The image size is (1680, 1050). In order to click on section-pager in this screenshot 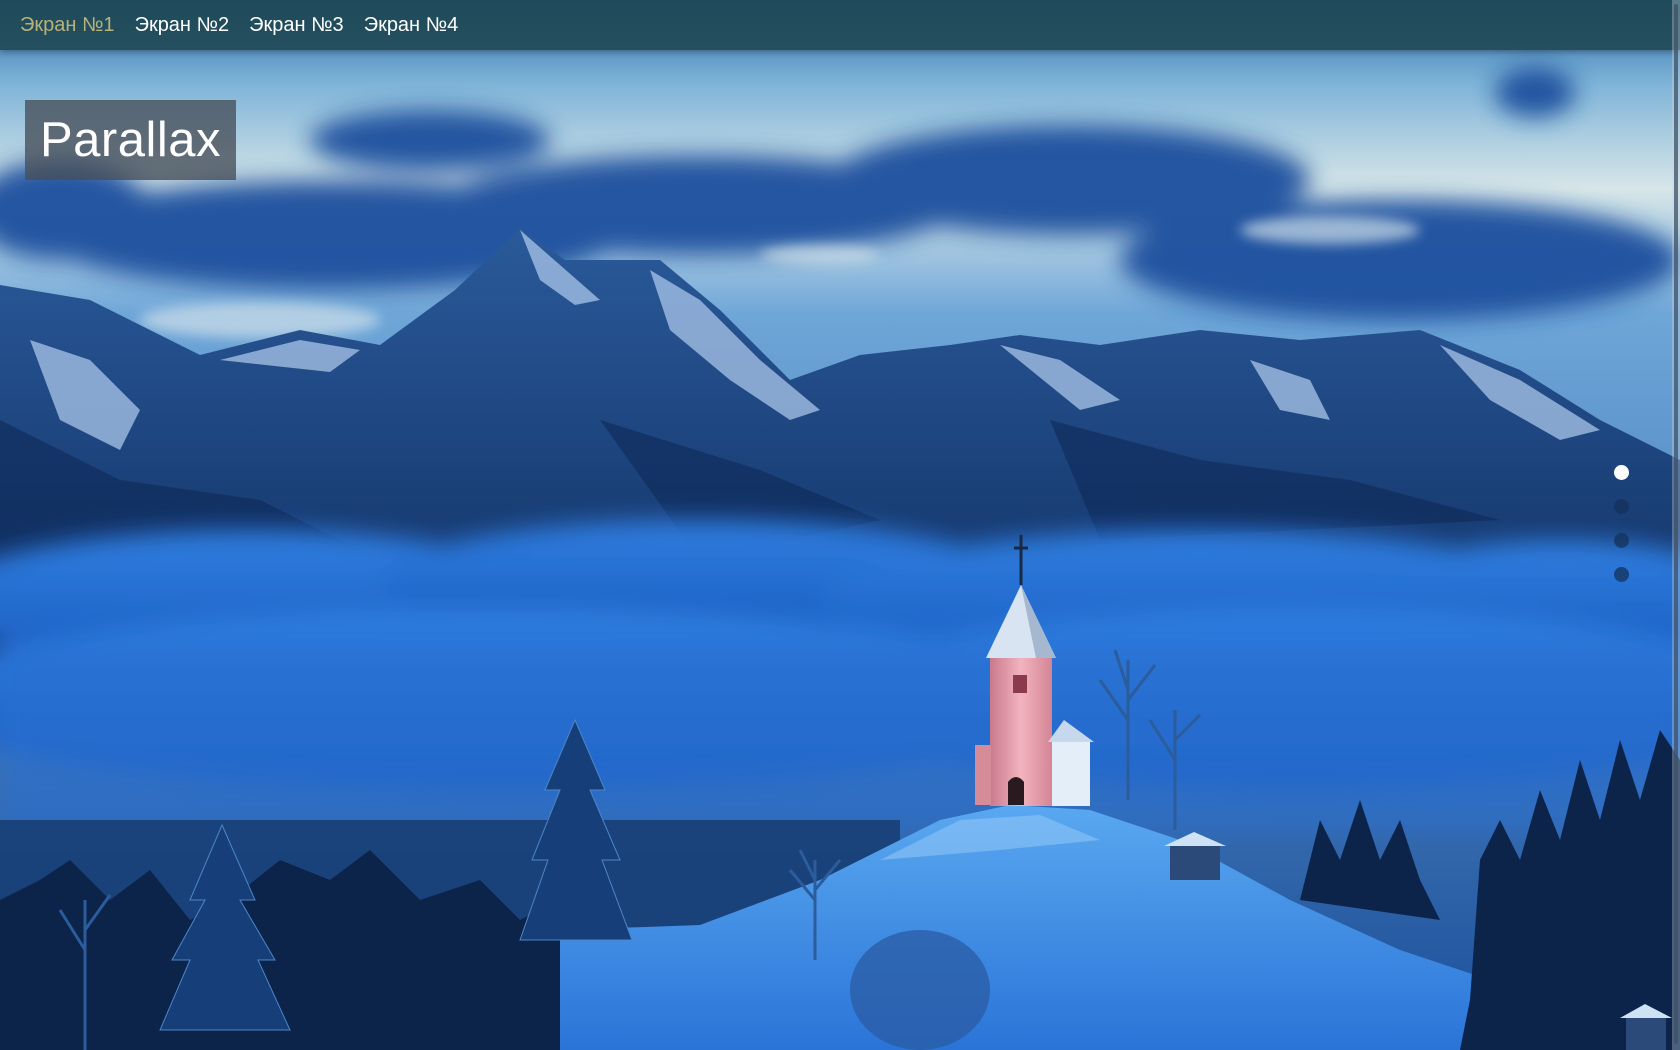, I will do `click(1622, 523)`.